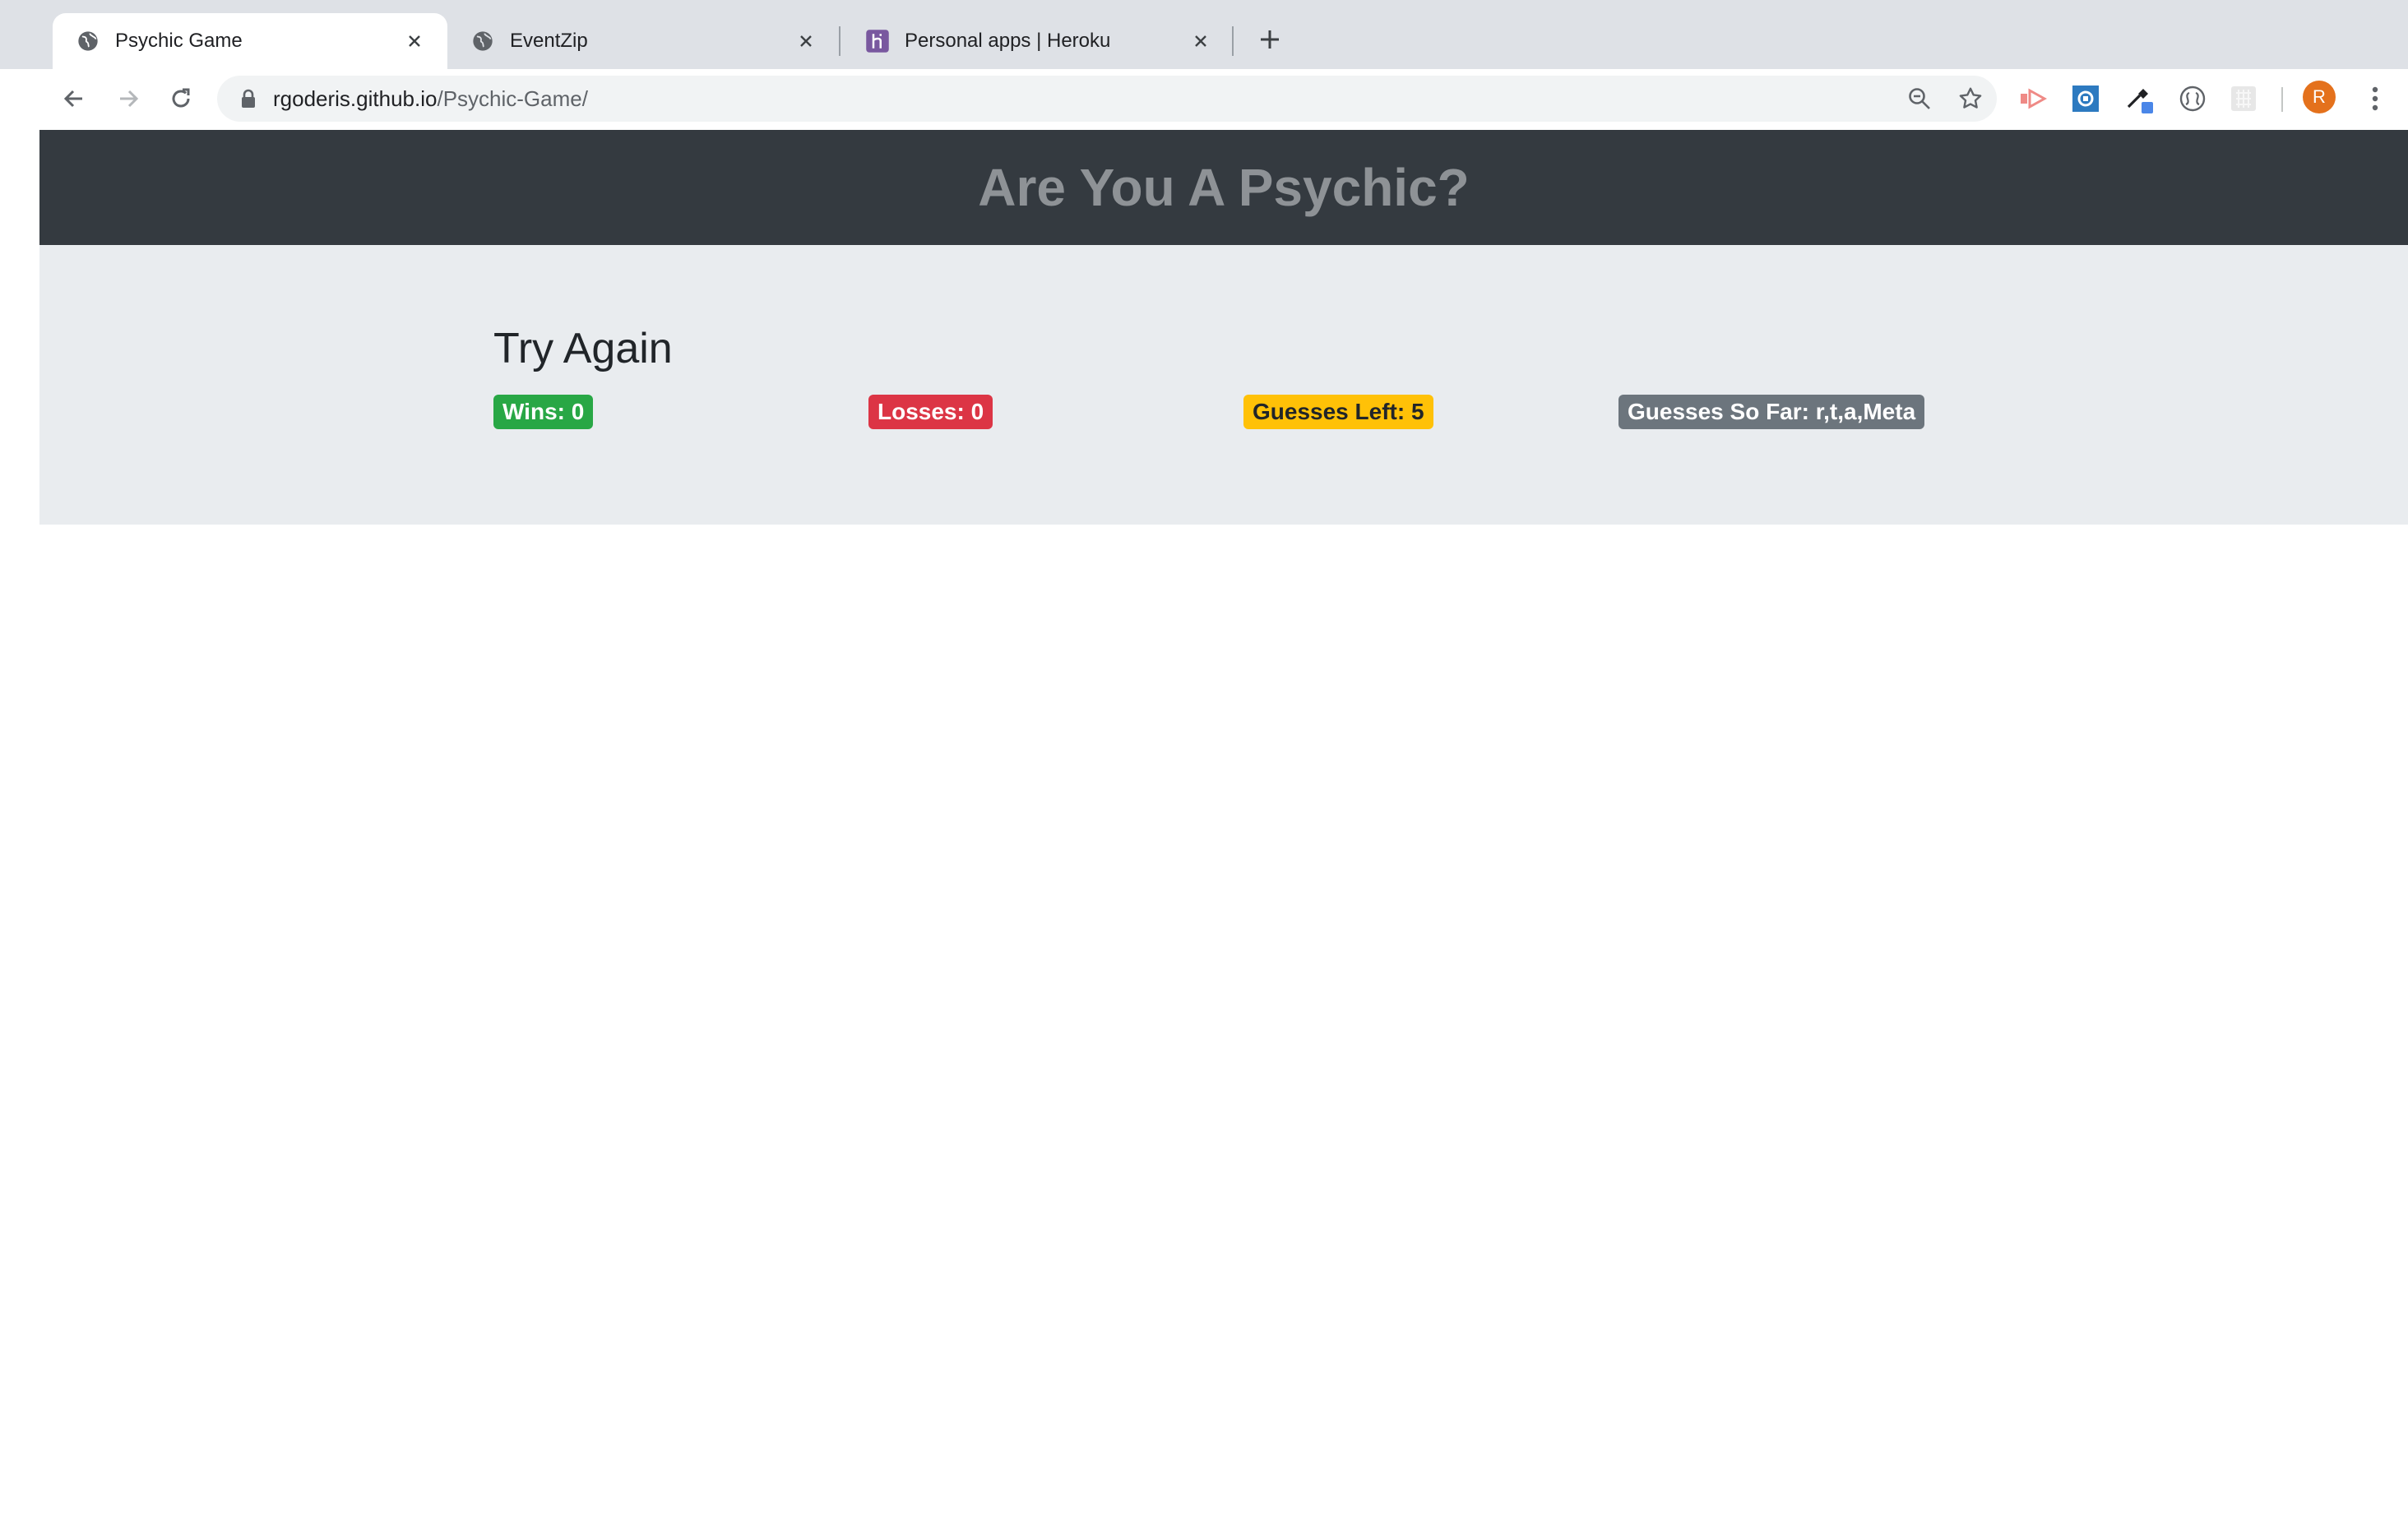  Describe the element at coordinates (877, 41) in the screenshot. I see `heroku-icon` at that location.